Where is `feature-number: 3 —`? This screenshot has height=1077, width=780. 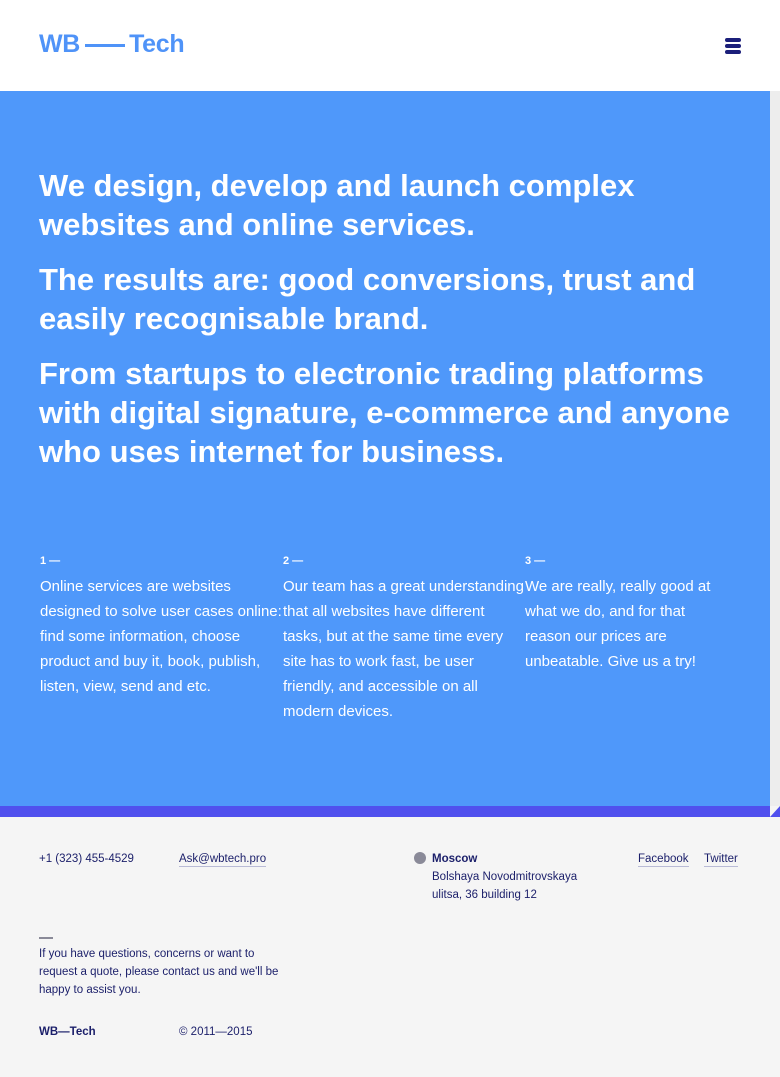
feature-number: 3 — is located at coordinates (535, 561).